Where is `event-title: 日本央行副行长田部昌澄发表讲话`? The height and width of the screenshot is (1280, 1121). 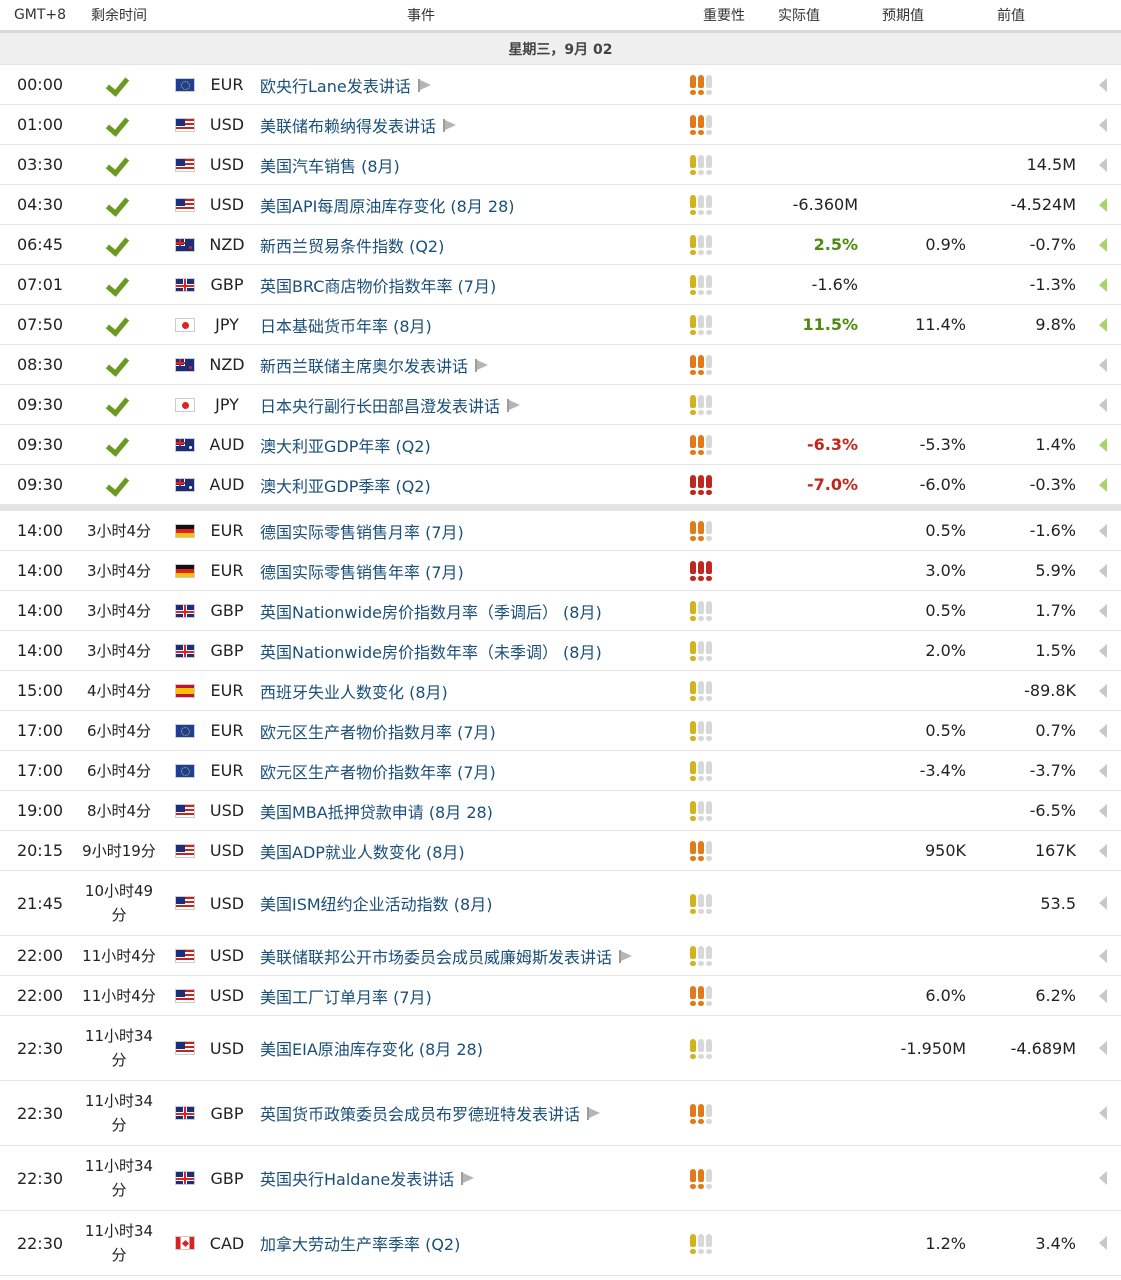
event-title: 日本央行副行长田部昌澄发表讲话 is located at coordinates (380, 405).